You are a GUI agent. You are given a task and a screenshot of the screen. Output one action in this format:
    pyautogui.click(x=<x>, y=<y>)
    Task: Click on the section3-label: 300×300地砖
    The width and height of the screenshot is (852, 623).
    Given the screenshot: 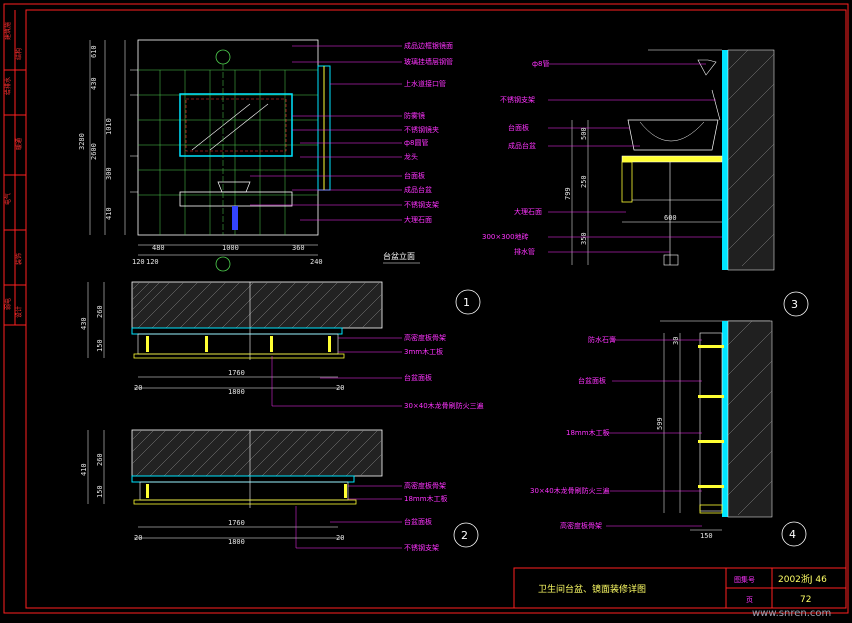 What is the action you would take?
    pyautogui.click(x=505, y=236)
    